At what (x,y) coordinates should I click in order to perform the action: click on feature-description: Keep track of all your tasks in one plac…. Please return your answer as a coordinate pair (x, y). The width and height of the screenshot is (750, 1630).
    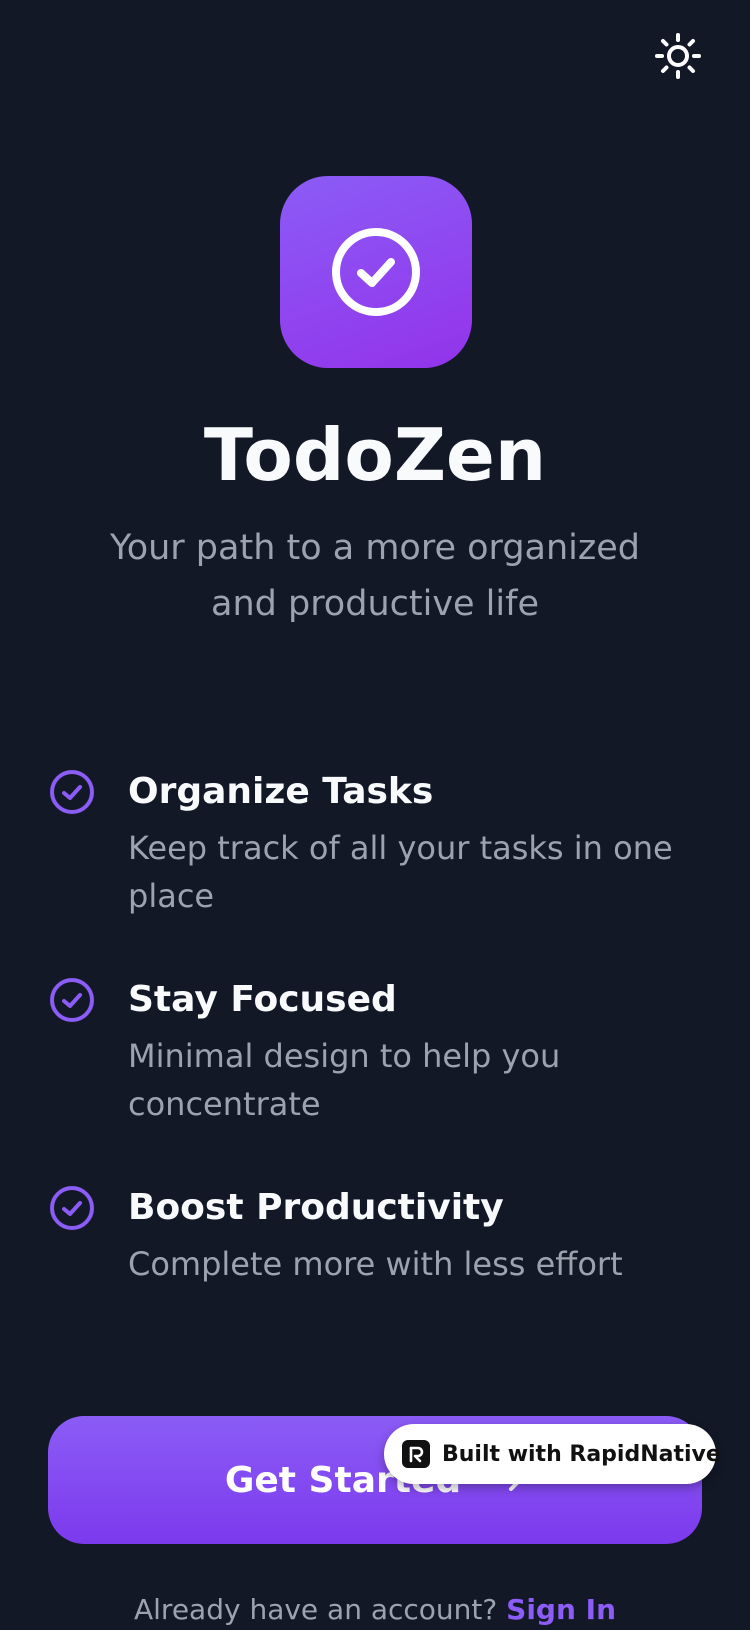
    Looking at the image, I should click on (400, 872).